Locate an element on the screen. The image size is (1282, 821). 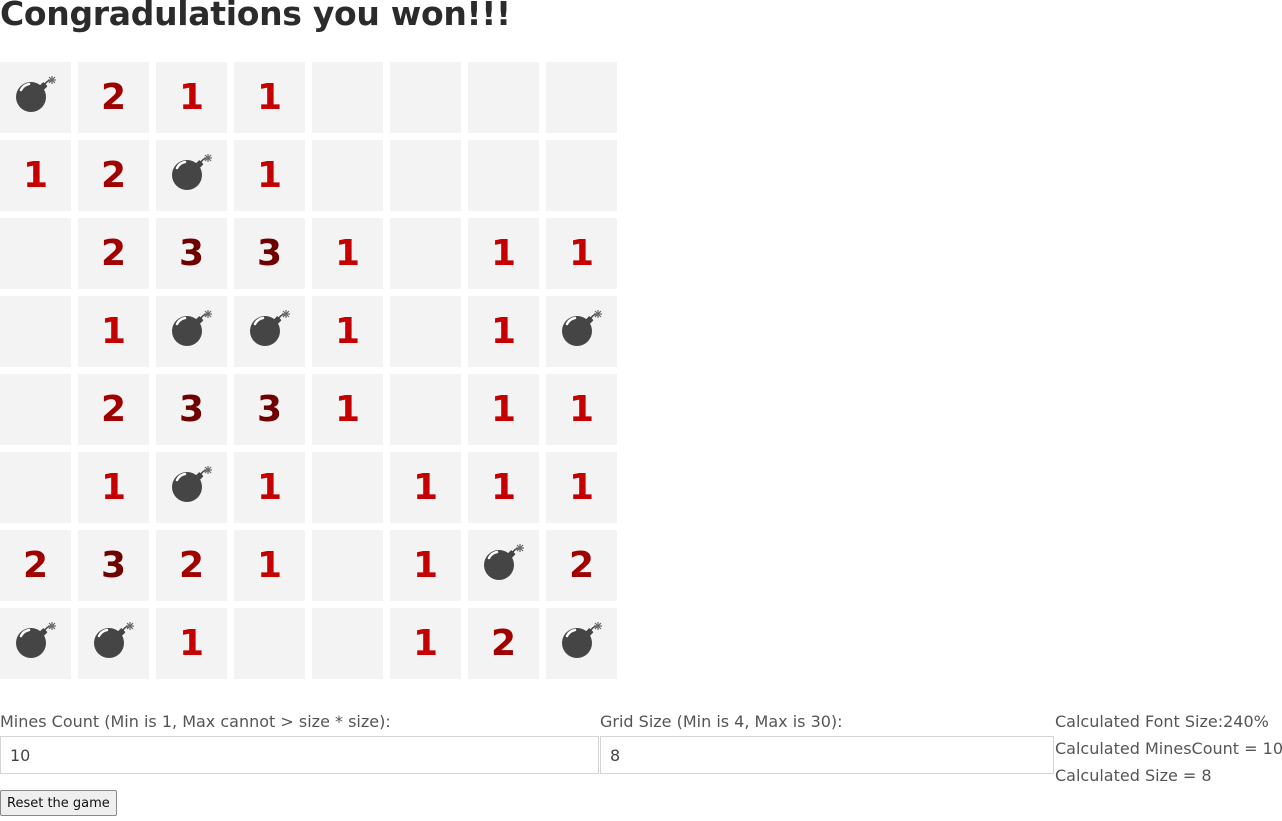
page-title: Congradulations you won!!! is located at coordinates (255, 16).